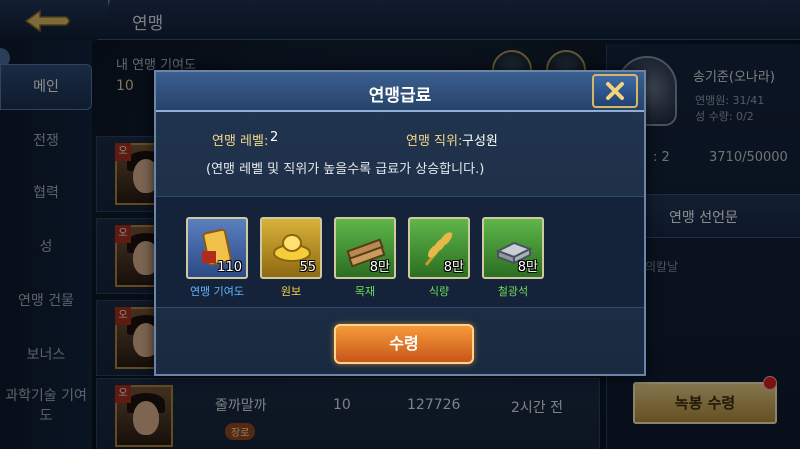 Image resolution: width=800 pixels, height=449 pixels. Describe the element at coordinates (291, 291) in the screenshot. I see `reward-name: 원보` at that location.